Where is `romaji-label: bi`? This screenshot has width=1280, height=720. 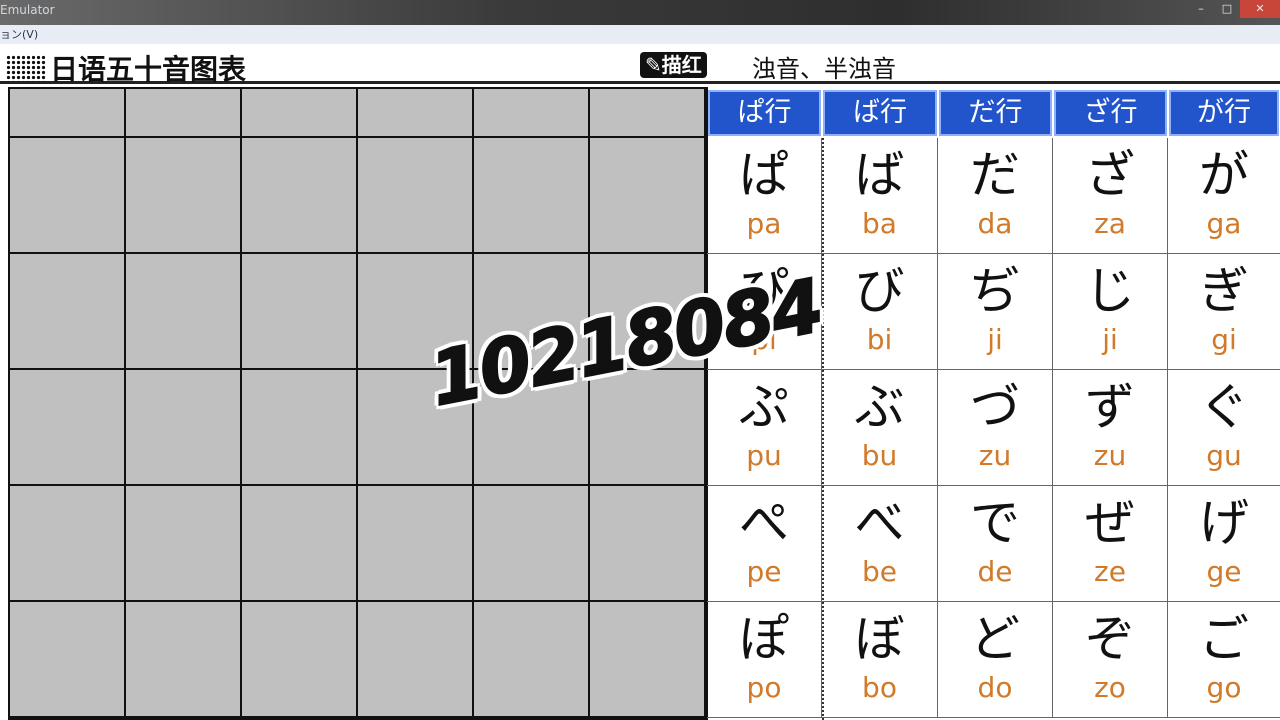
romaji-label: bi is located at coordinates (879, 339).